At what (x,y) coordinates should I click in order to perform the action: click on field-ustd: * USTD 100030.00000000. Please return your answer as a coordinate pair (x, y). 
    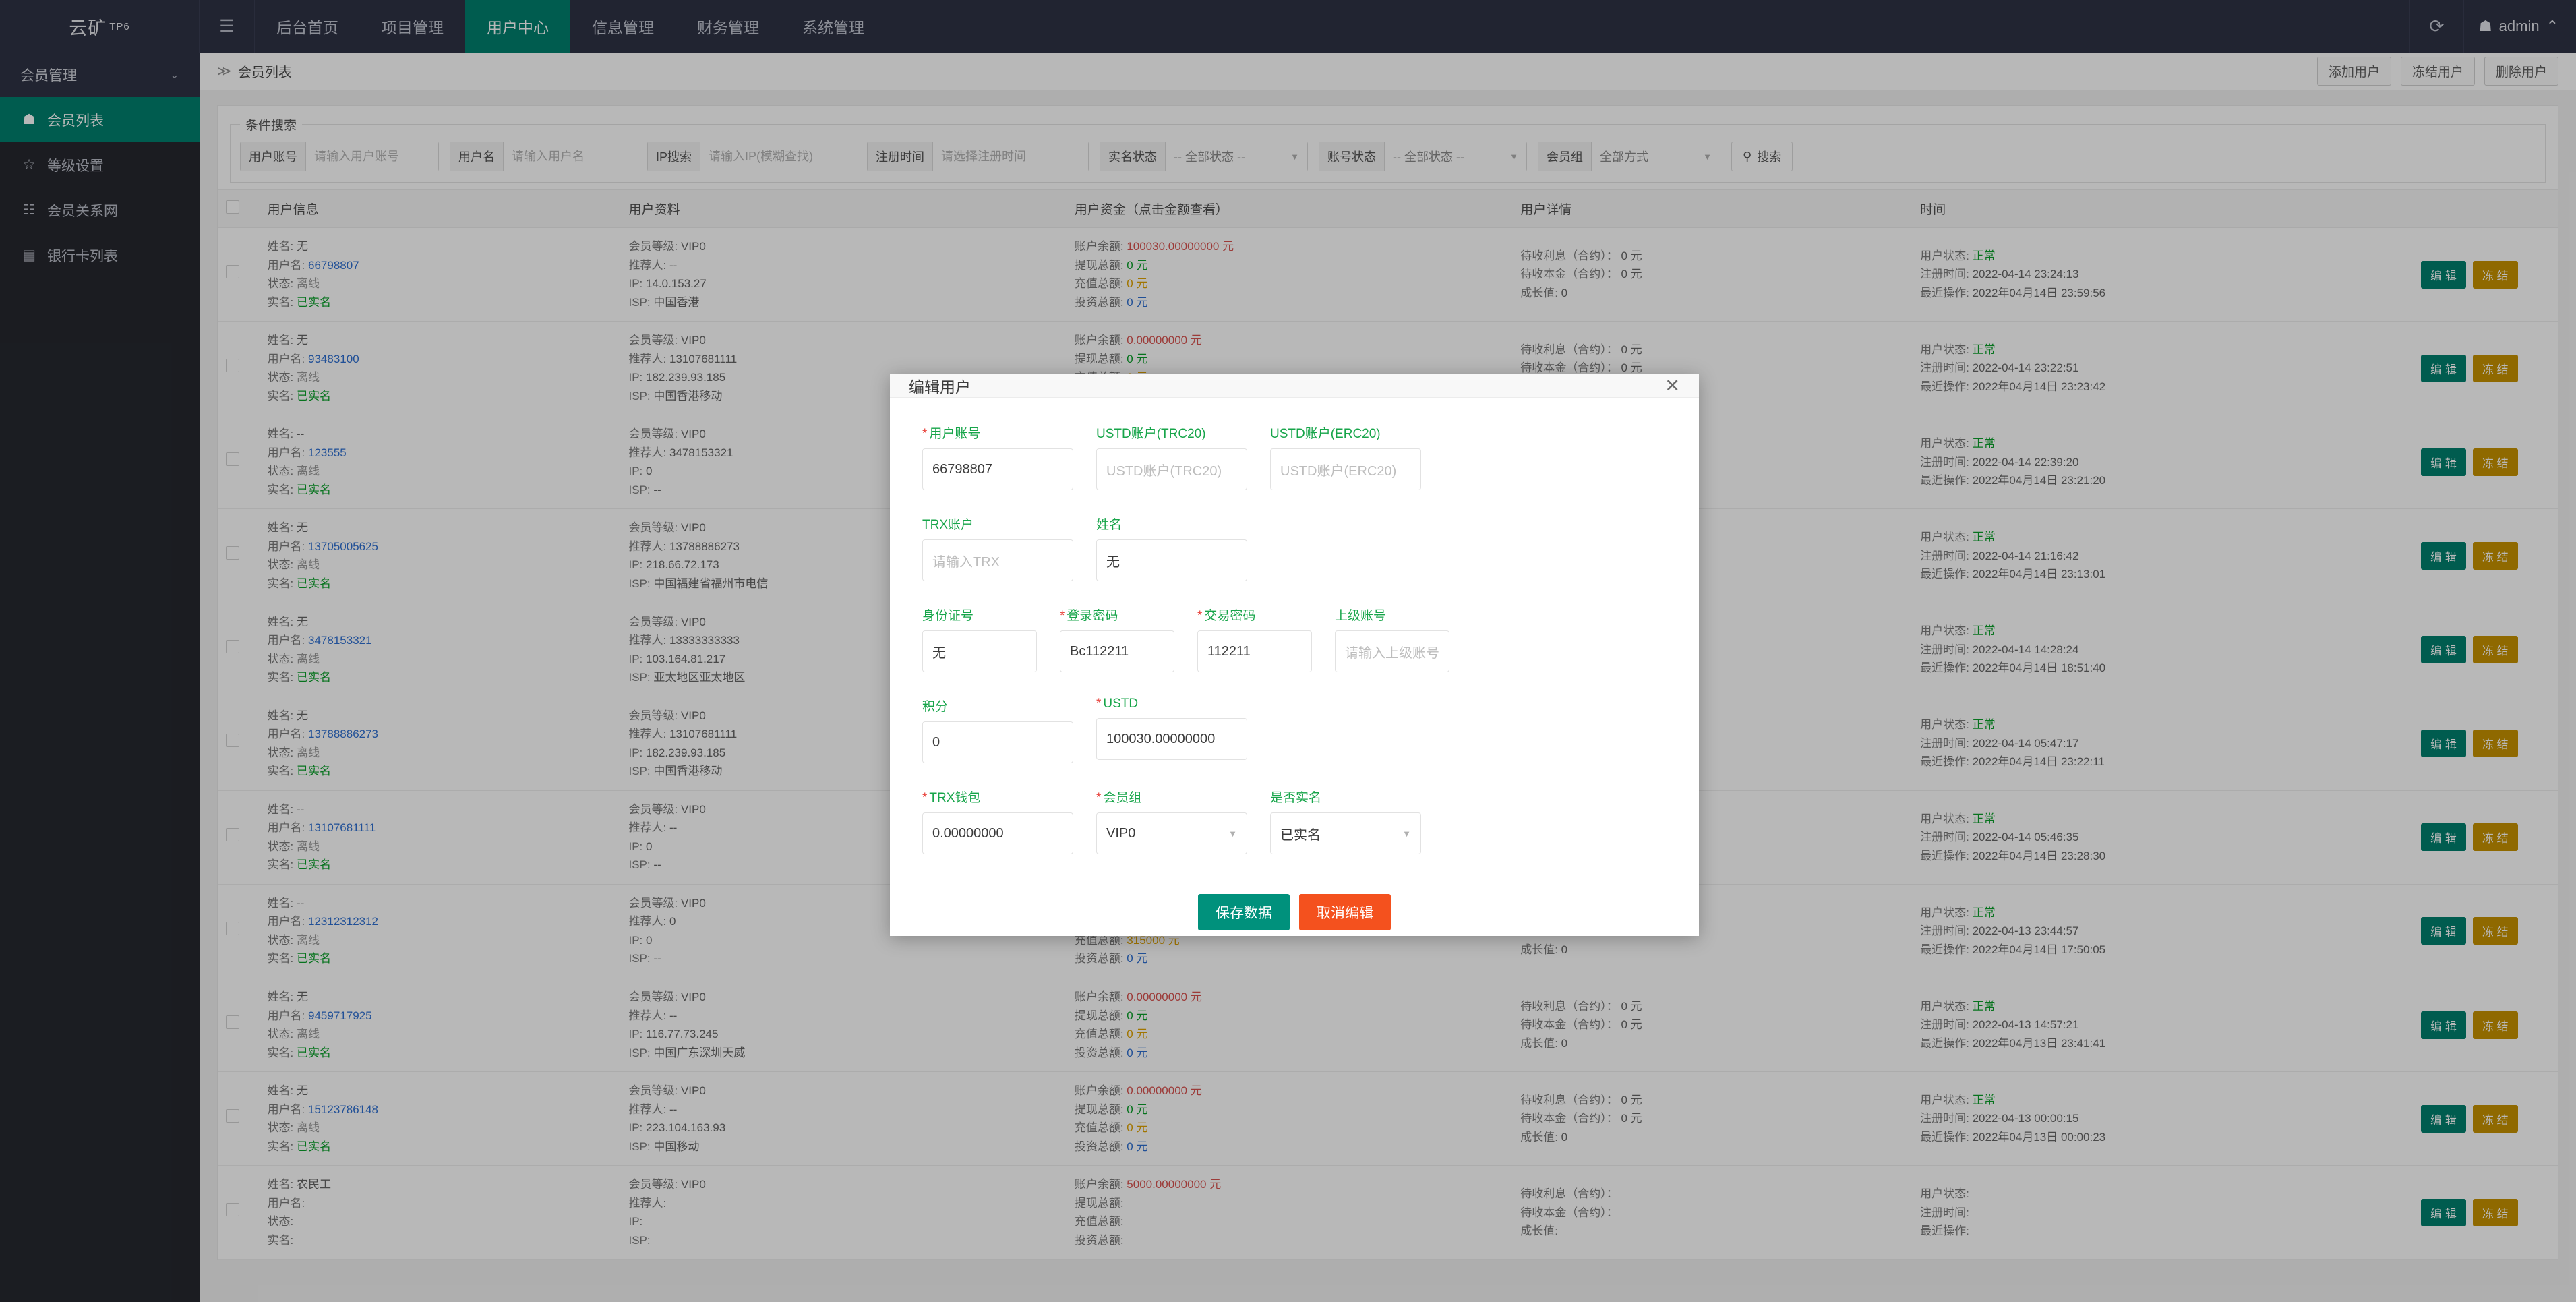
    Looking at the image, I should click on (1171, 730).